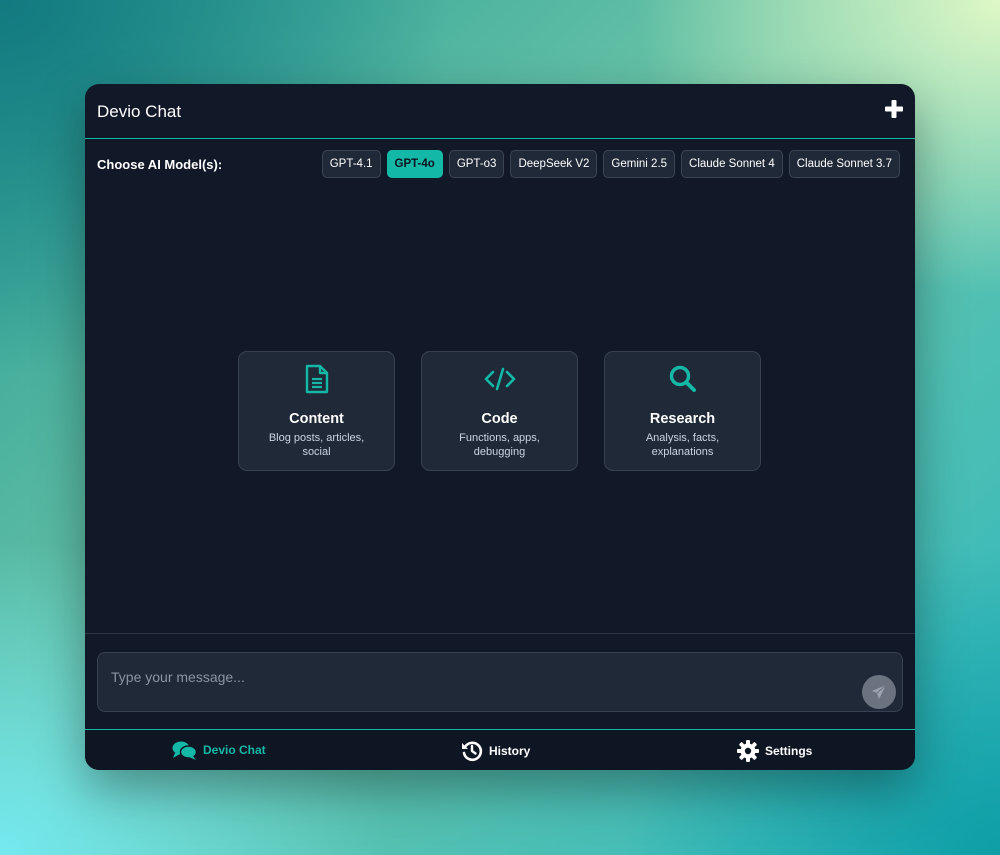  I want to click on suggestion-card-research: Research Analysis, facts, explanations, so click(682, 411).